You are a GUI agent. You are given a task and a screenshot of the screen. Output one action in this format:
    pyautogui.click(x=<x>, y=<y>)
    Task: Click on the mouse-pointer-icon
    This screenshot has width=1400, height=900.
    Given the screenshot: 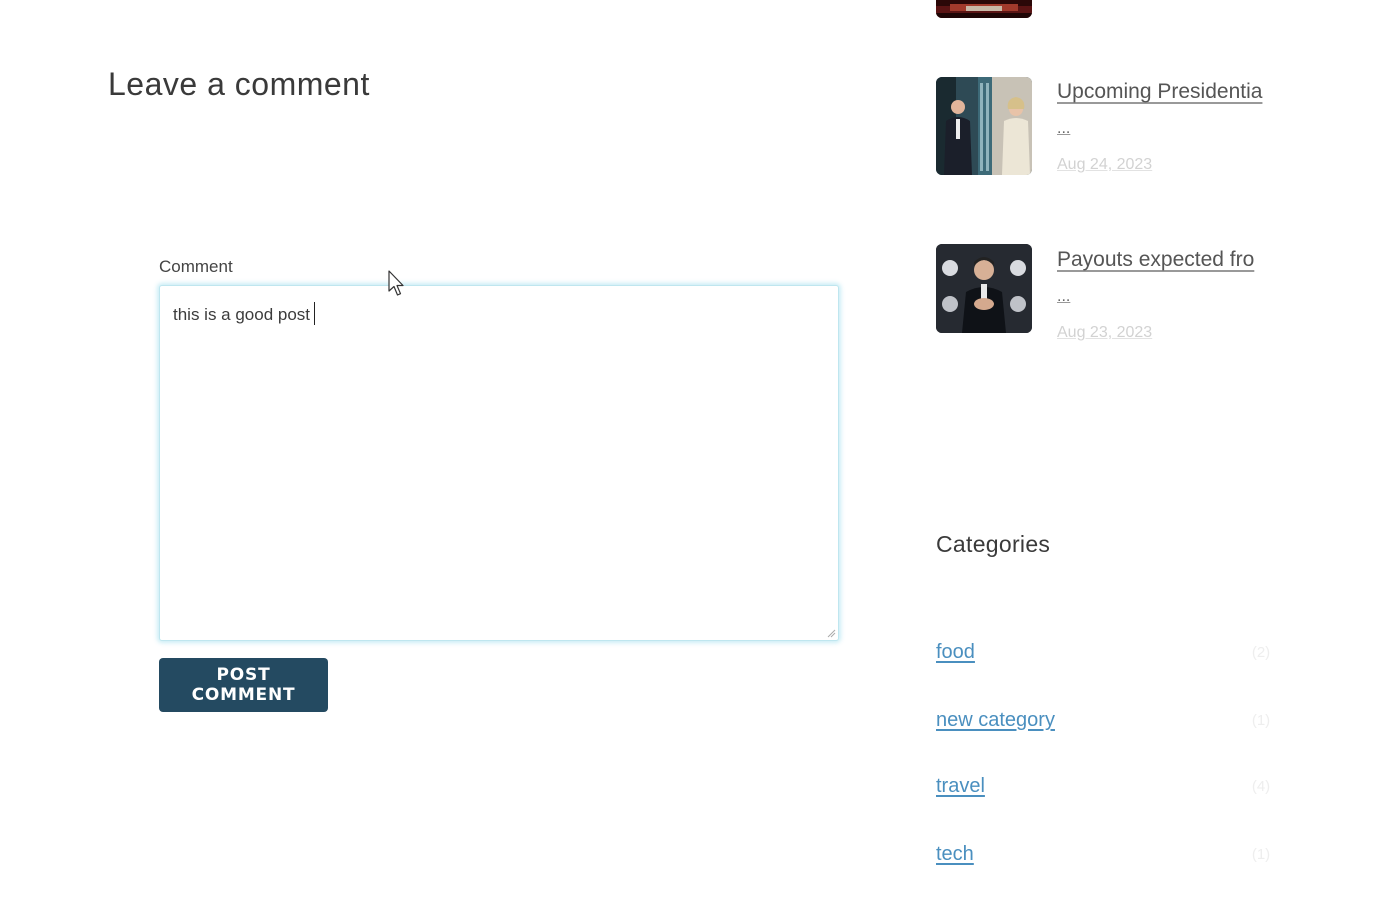 What is the action you would take?
    pyautogui.click(x=396, y=283)
    